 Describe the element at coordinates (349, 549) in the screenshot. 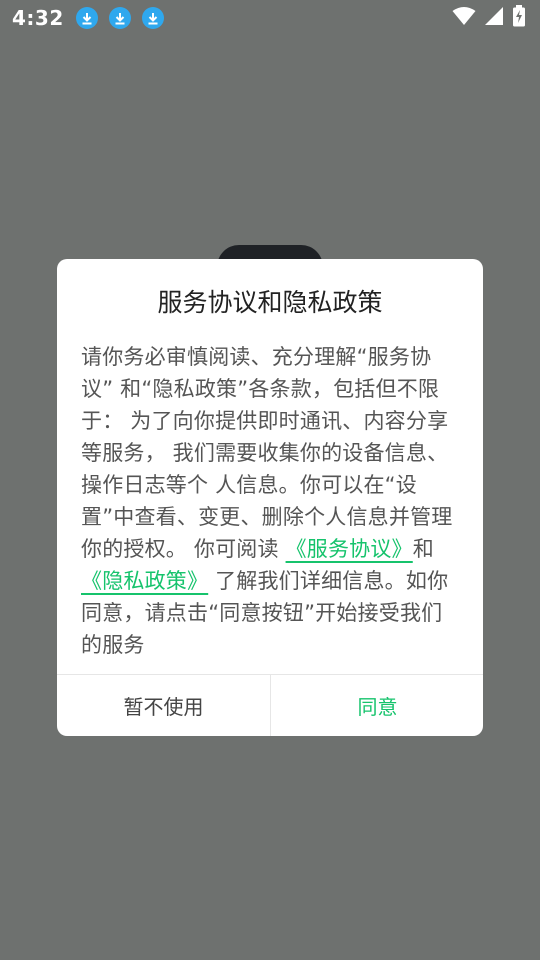

I see `service-agreement-link: 《服务协议》` at that location.